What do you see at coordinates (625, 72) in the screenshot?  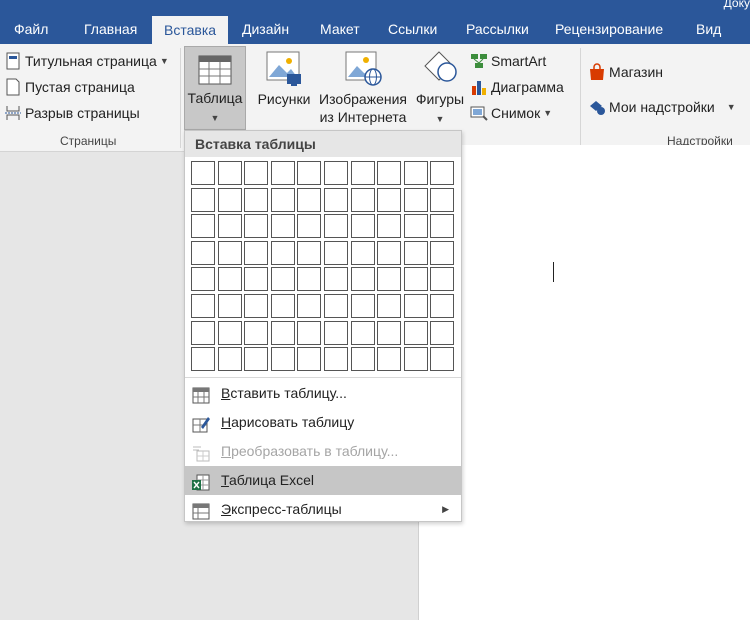 I see `store-button: Магазин` at bounding box center [625, 72].